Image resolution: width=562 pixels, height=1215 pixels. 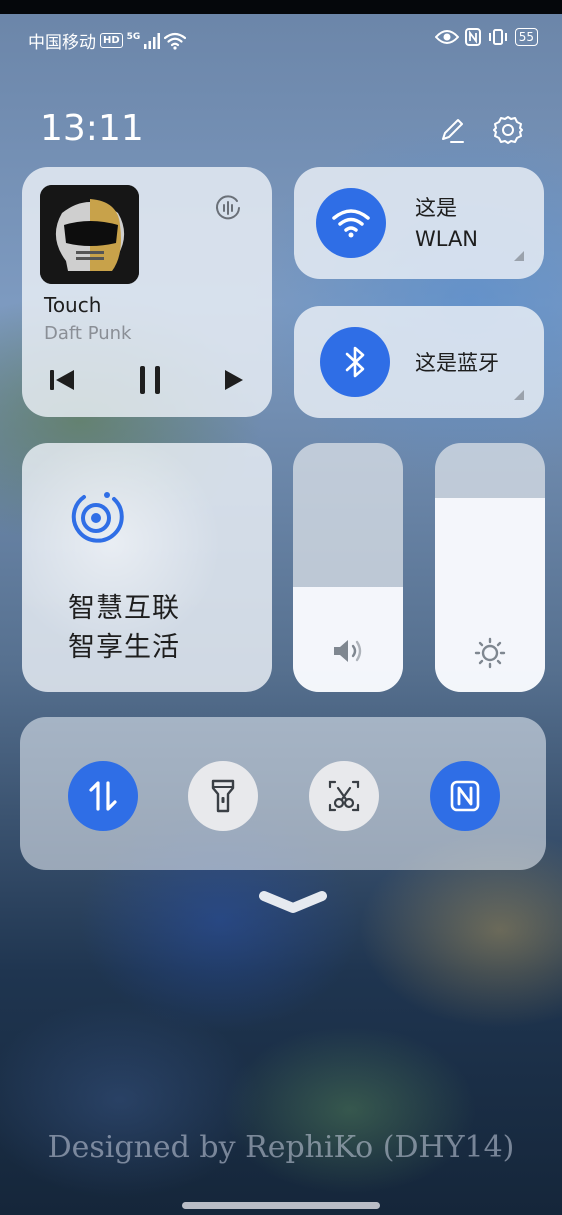 I want to click on screenshot-toggle, so click(x=344, y=796).